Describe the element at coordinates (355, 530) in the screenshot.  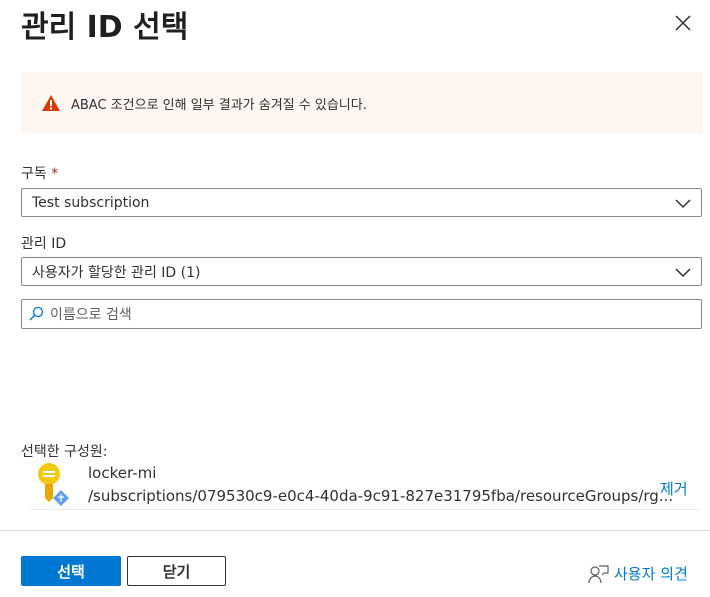
I see `footer-divider` at that location.